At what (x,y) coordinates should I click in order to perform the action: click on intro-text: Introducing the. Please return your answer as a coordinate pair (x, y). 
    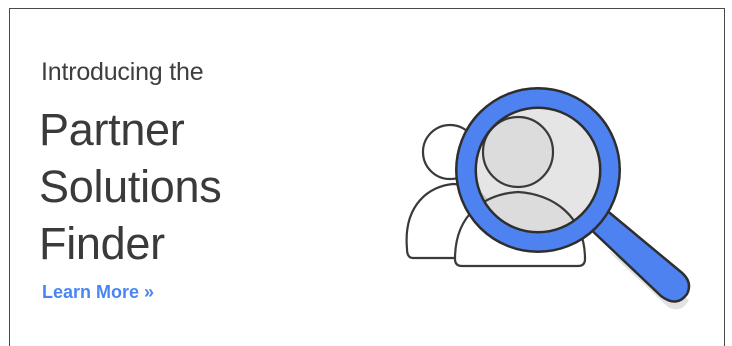
    Looking at the image, I should click on (122, 72).